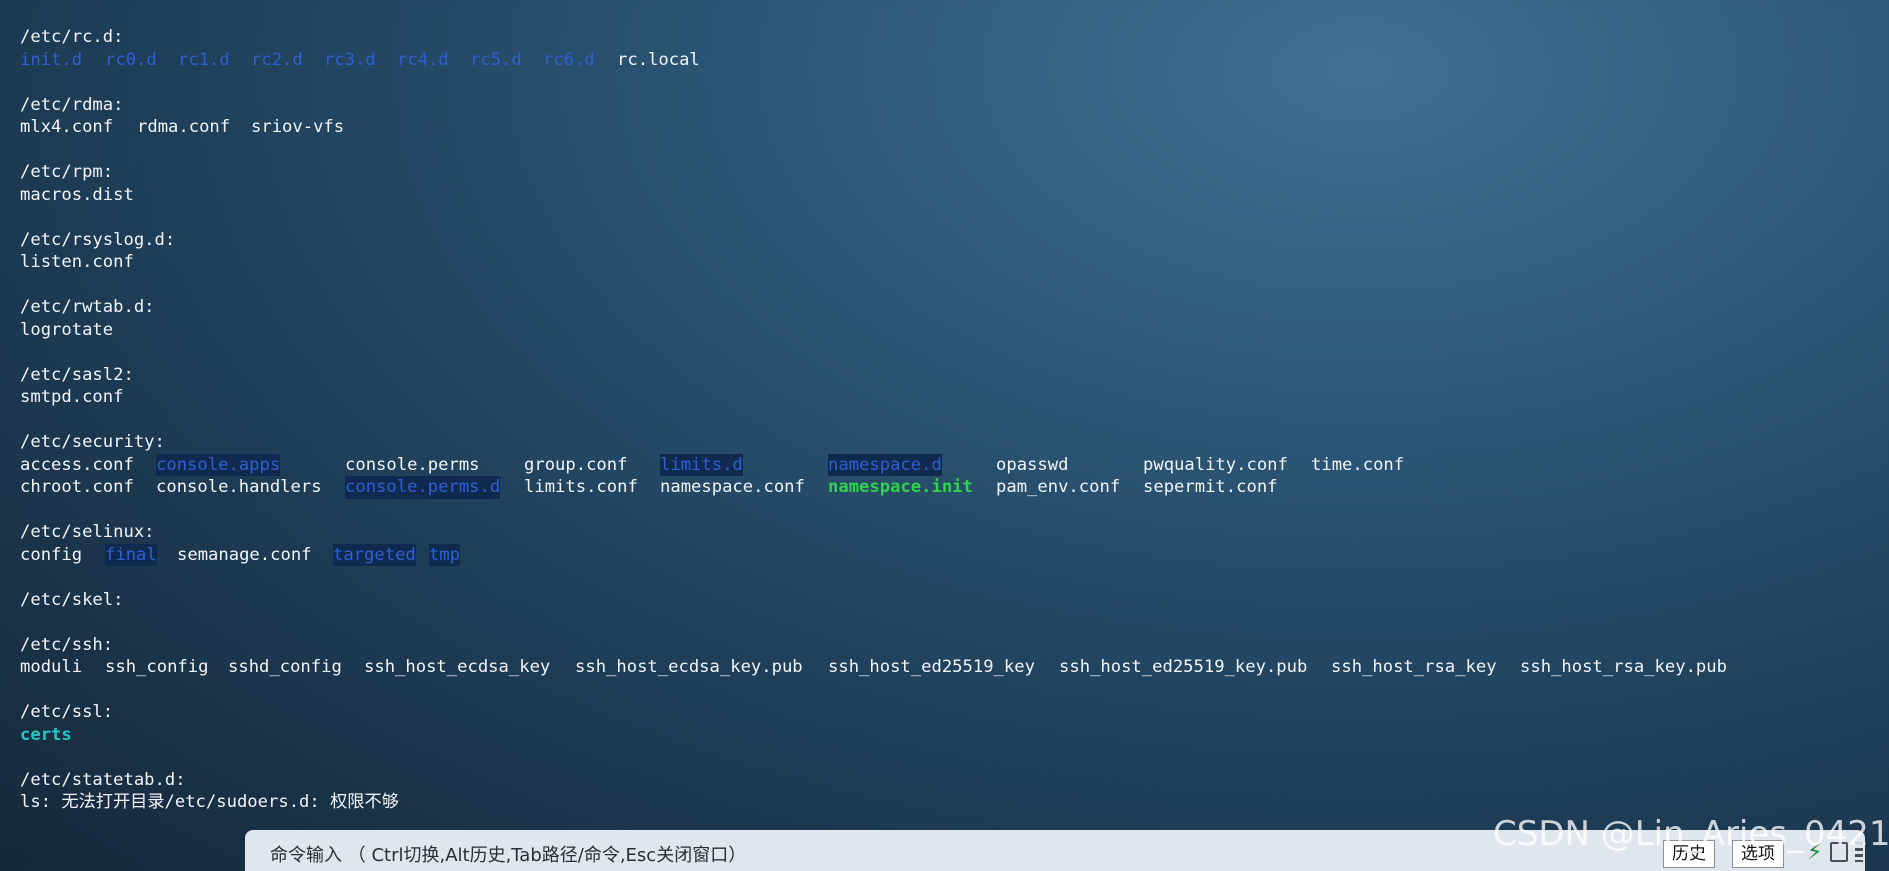 The height and width of the screenshot is (871, 1889). I want to click on terminal-text: mlx4.conf, so click(67, 127).